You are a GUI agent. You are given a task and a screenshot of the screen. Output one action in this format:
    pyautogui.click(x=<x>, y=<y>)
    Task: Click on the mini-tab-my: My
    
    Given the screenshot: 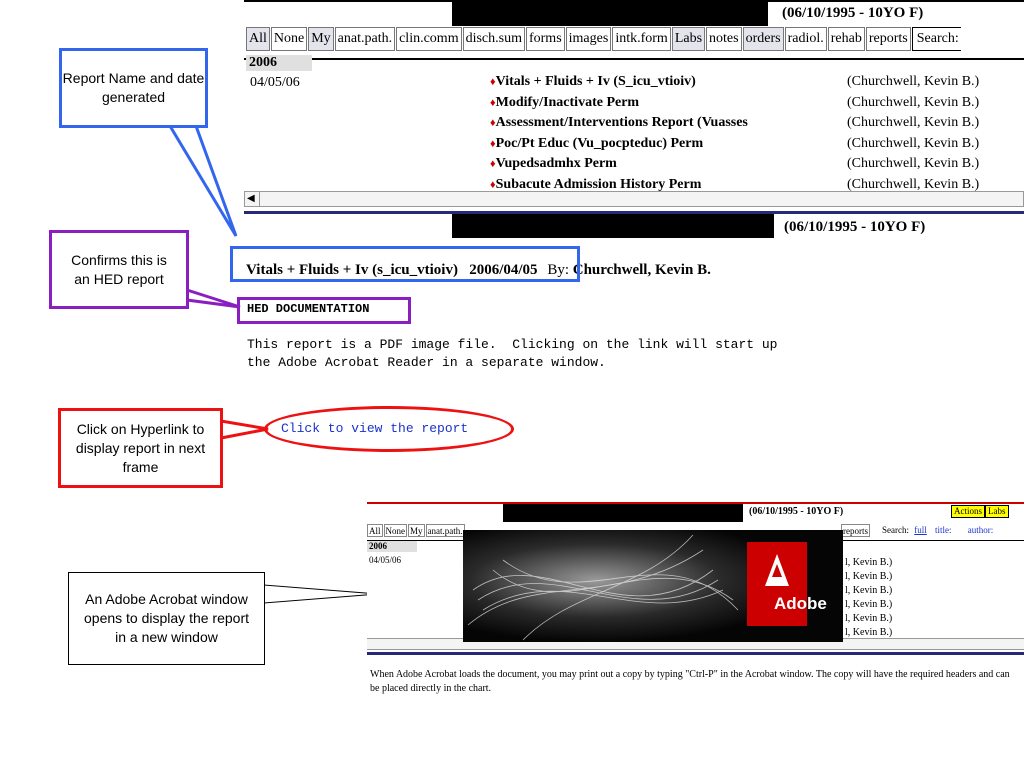 What is the action you would take?
    pyautogui.click(x=416, y=530)
    